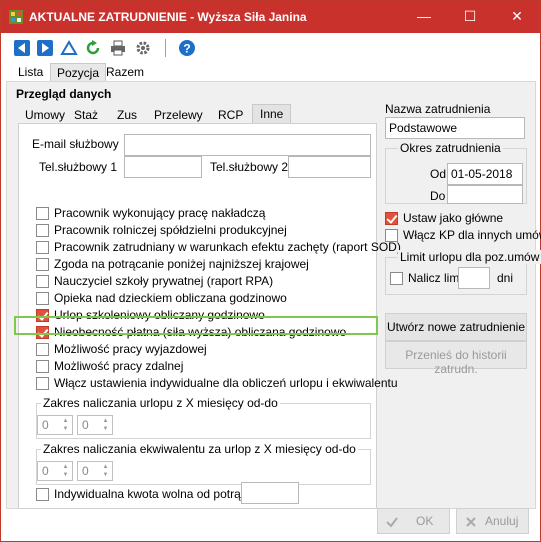  I want to click on ok-button: OK, so click(413, 521).